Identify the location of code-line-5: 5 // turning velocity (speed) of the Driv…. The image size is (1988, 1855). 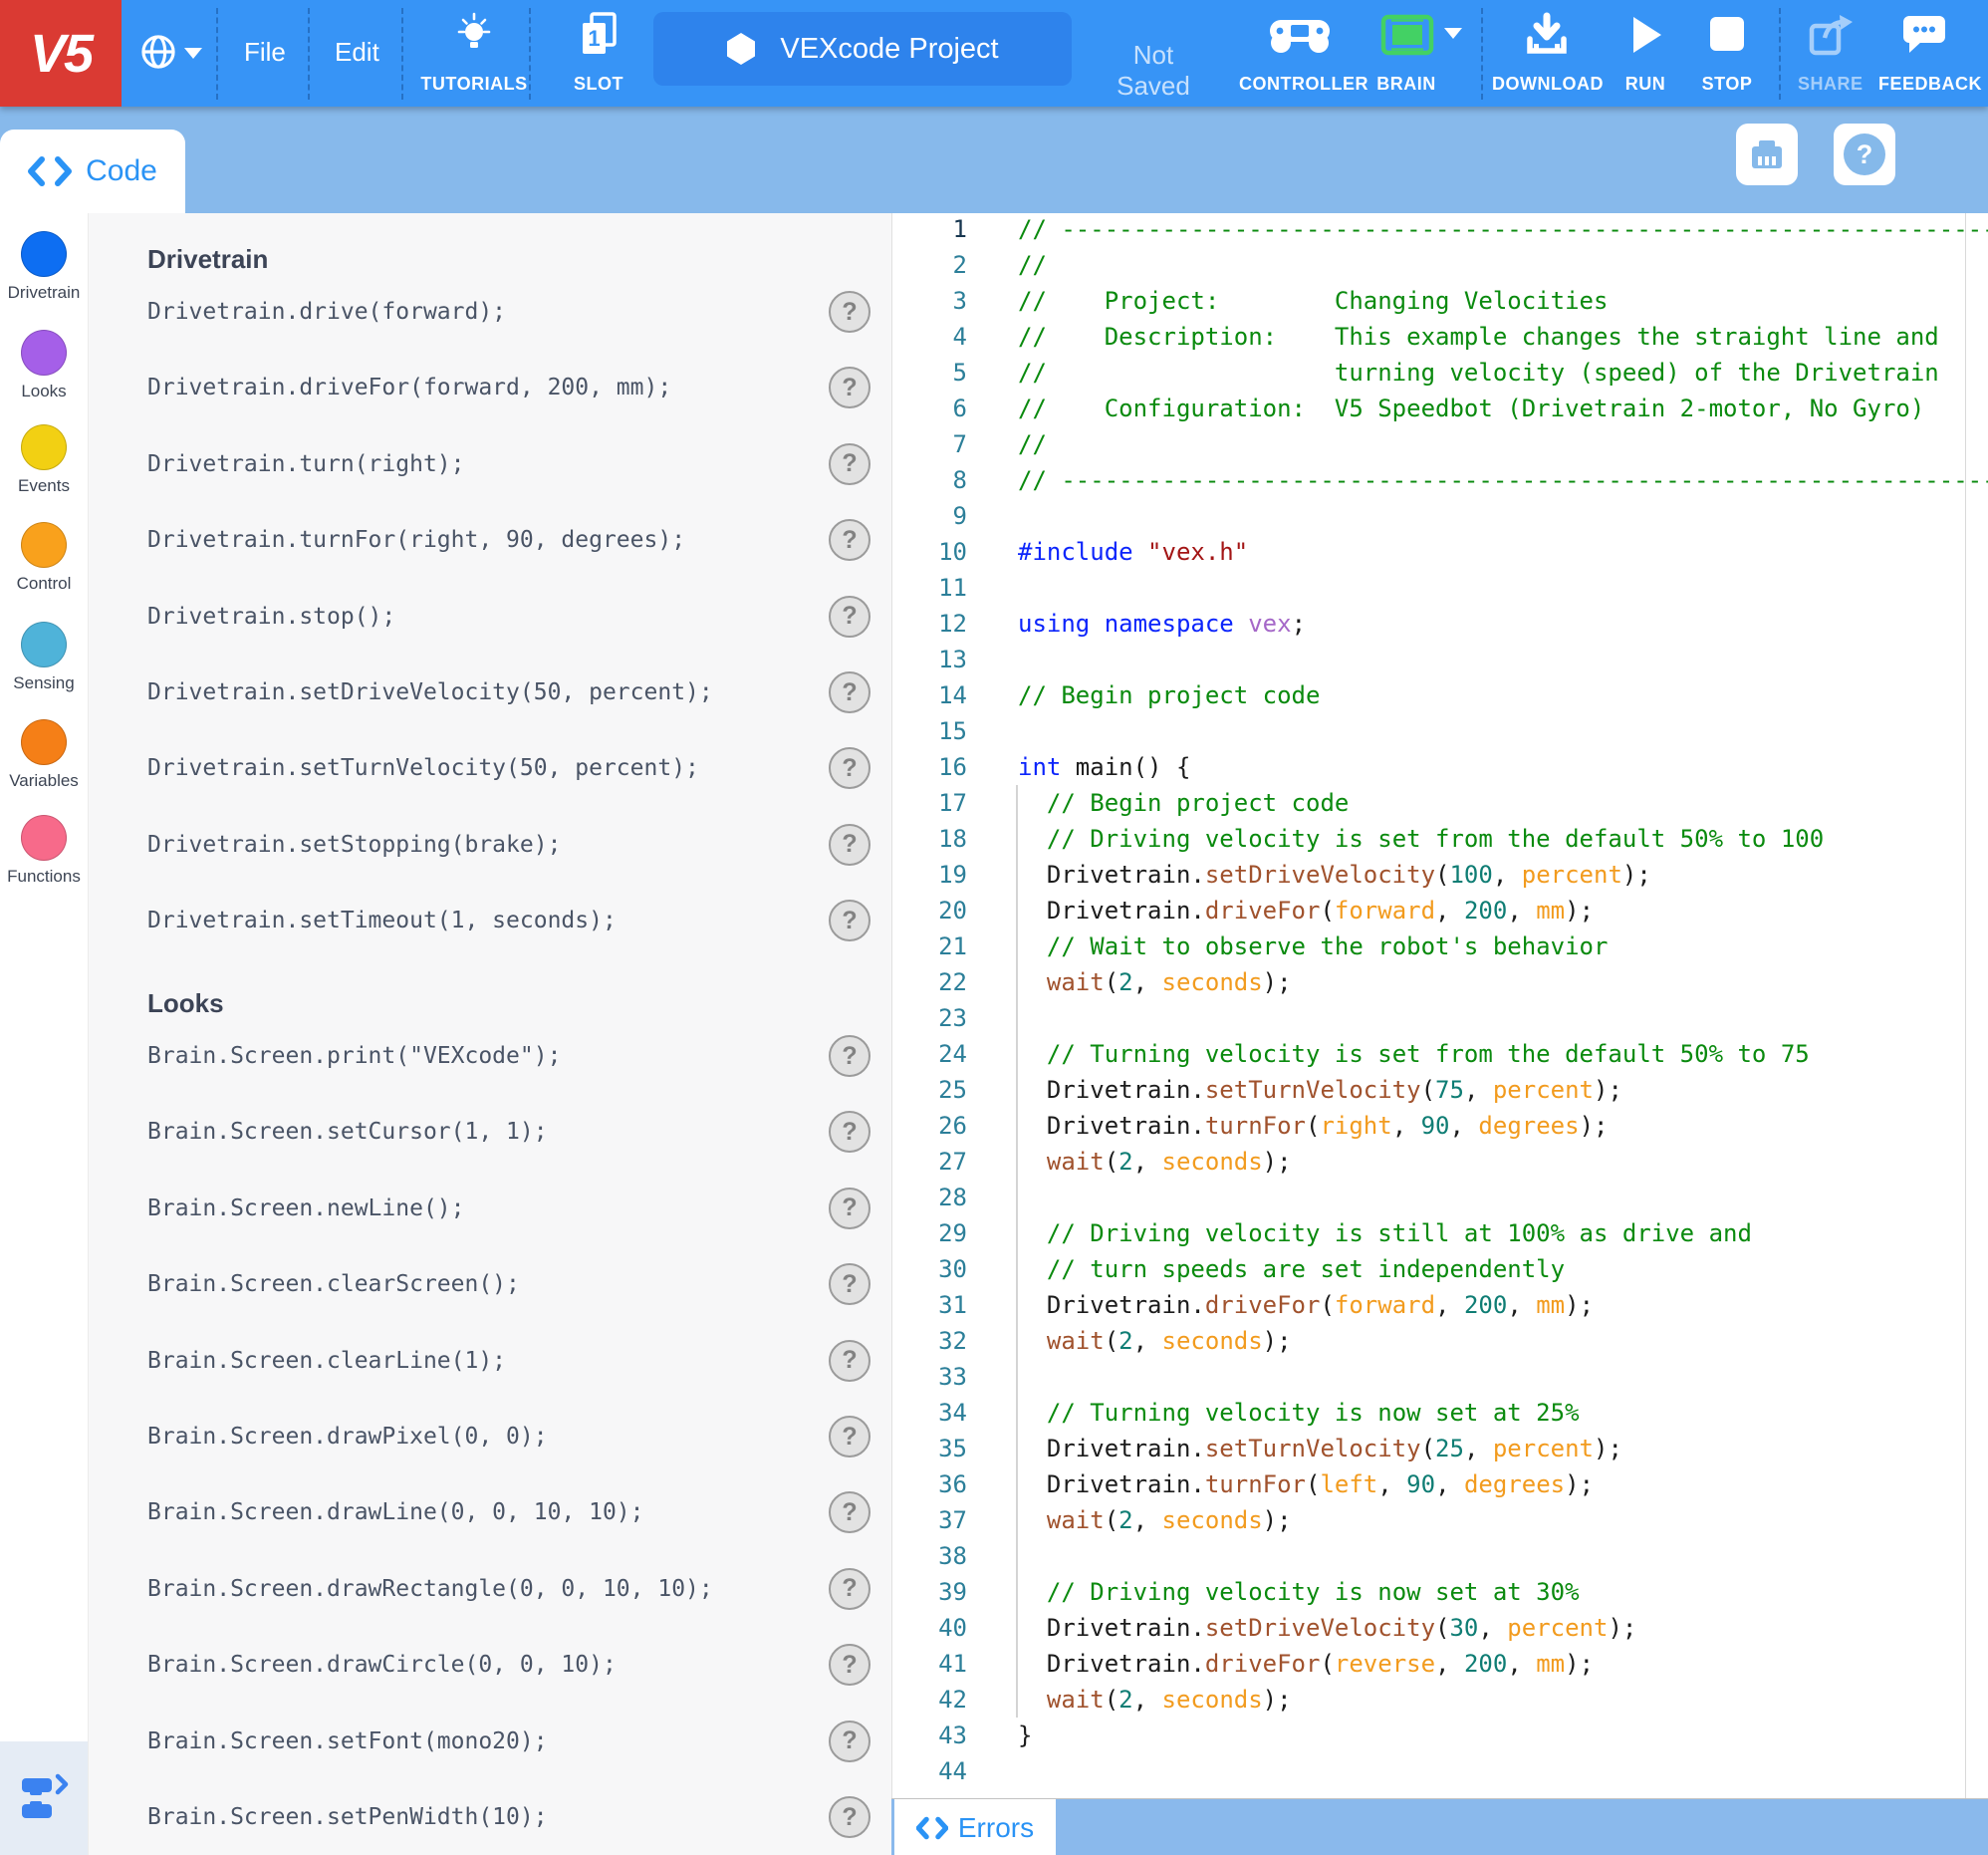
(1440, 373).